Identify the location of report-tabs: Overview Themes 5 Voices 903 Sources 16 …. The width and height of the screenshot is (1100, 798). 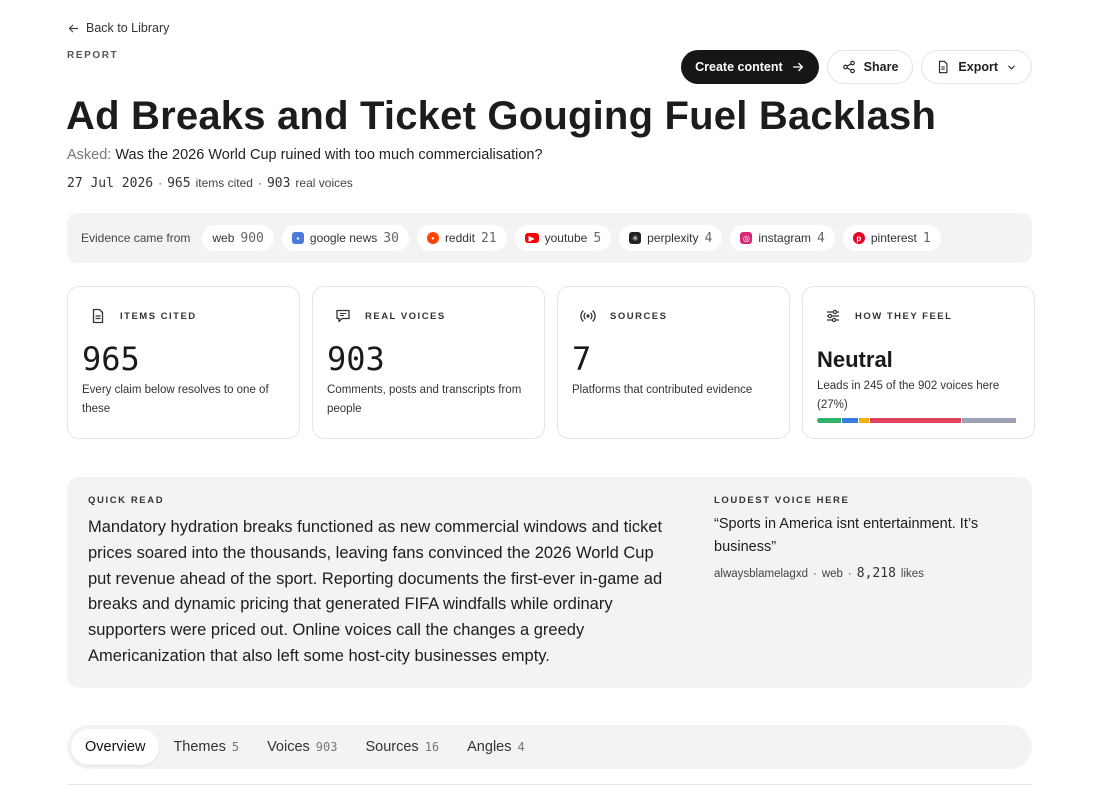
(549, 747).